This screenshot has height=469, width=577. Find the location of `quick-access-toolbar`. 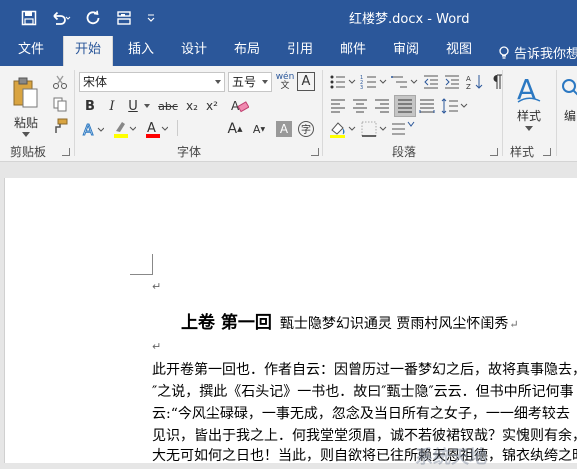

quick-access-toolbar is located at coordinates (87, 18).